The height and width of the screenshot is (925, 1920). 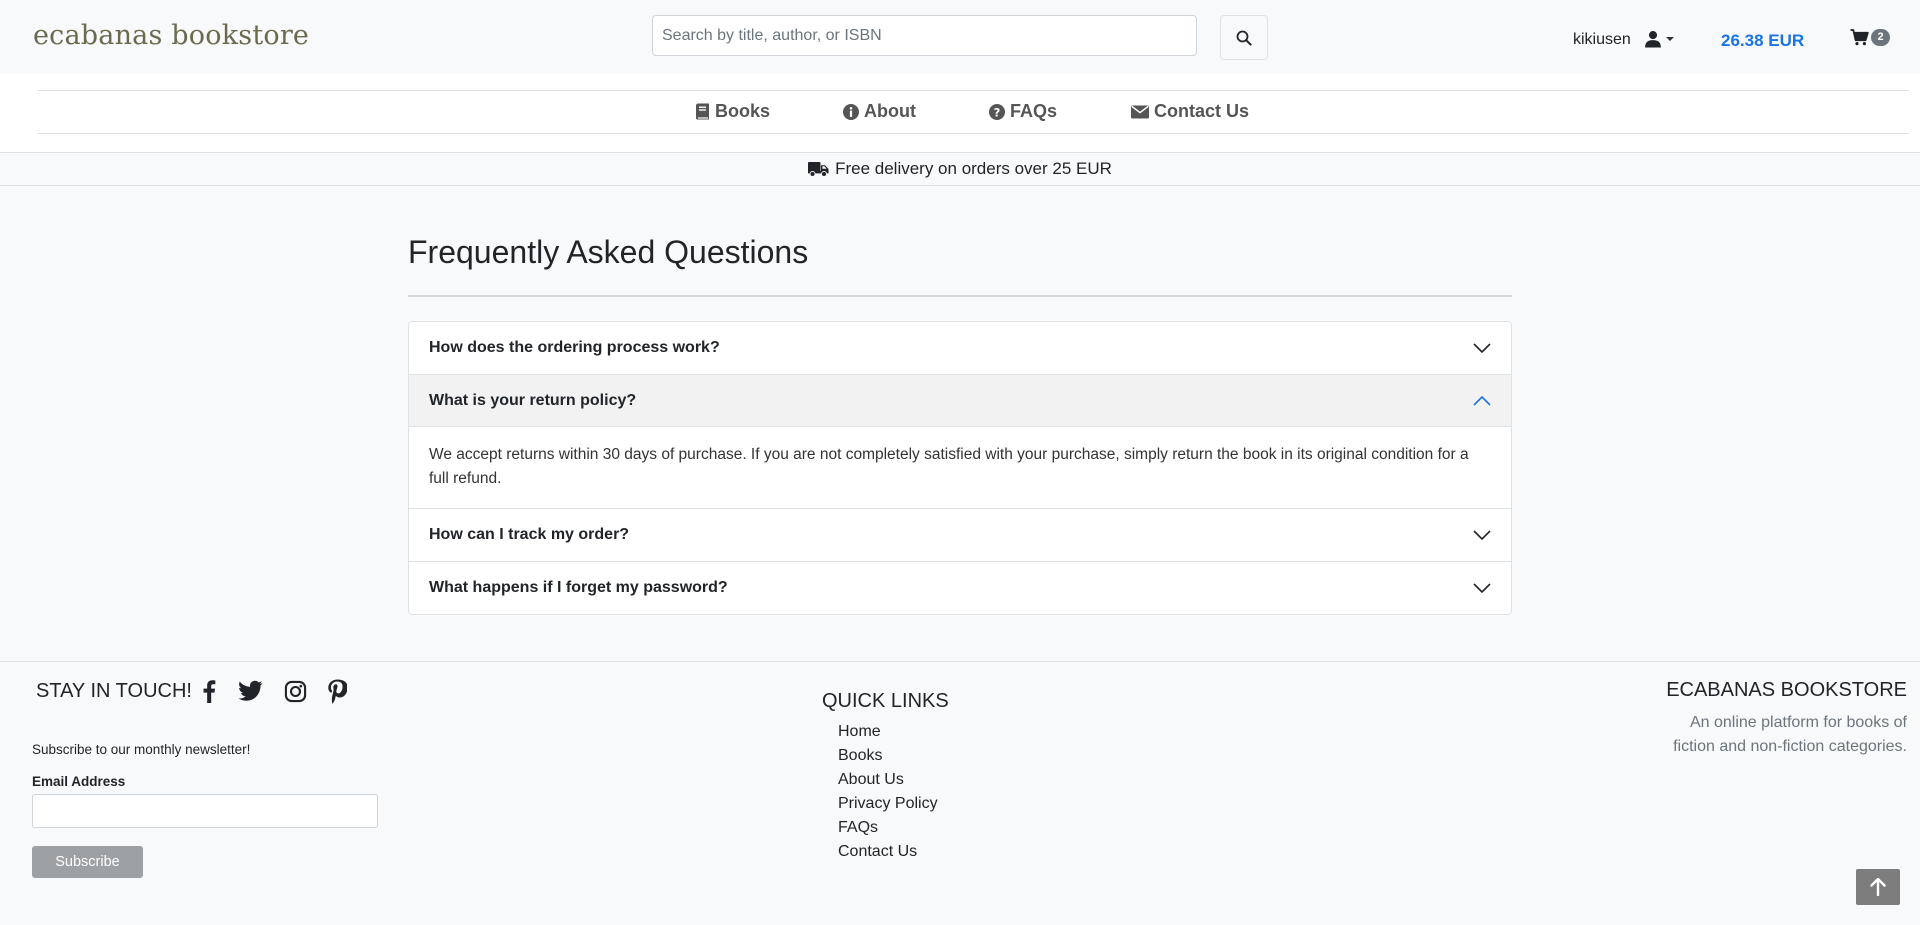 What do you see at coordinates (960, 401) in the screenshot?
I see `faq-question-button: What is your return policy?` at bounding box center [960, 401].